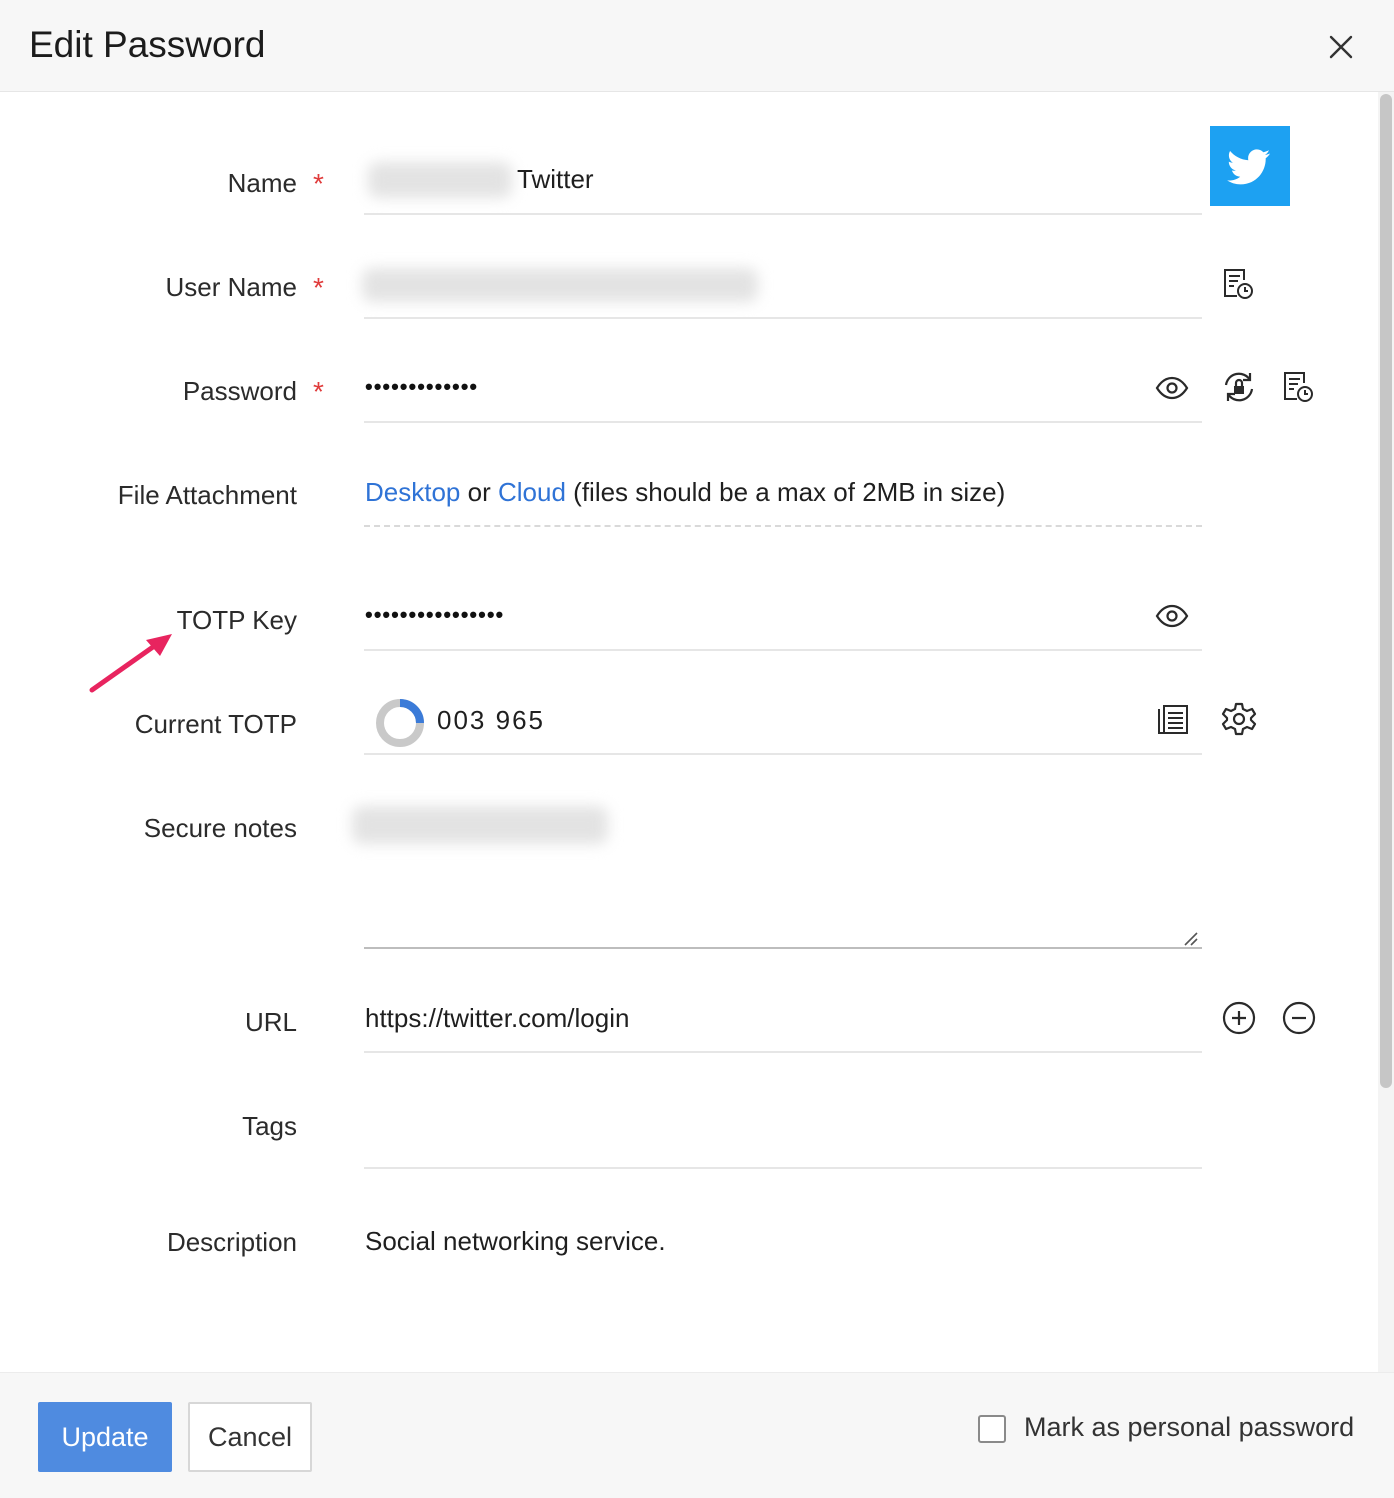 Image resolution: width=1394 pixels, height=1498 pixels. Describe the element at coordinates (783, 318) in the screenshot. I see `username-underline` at that location.